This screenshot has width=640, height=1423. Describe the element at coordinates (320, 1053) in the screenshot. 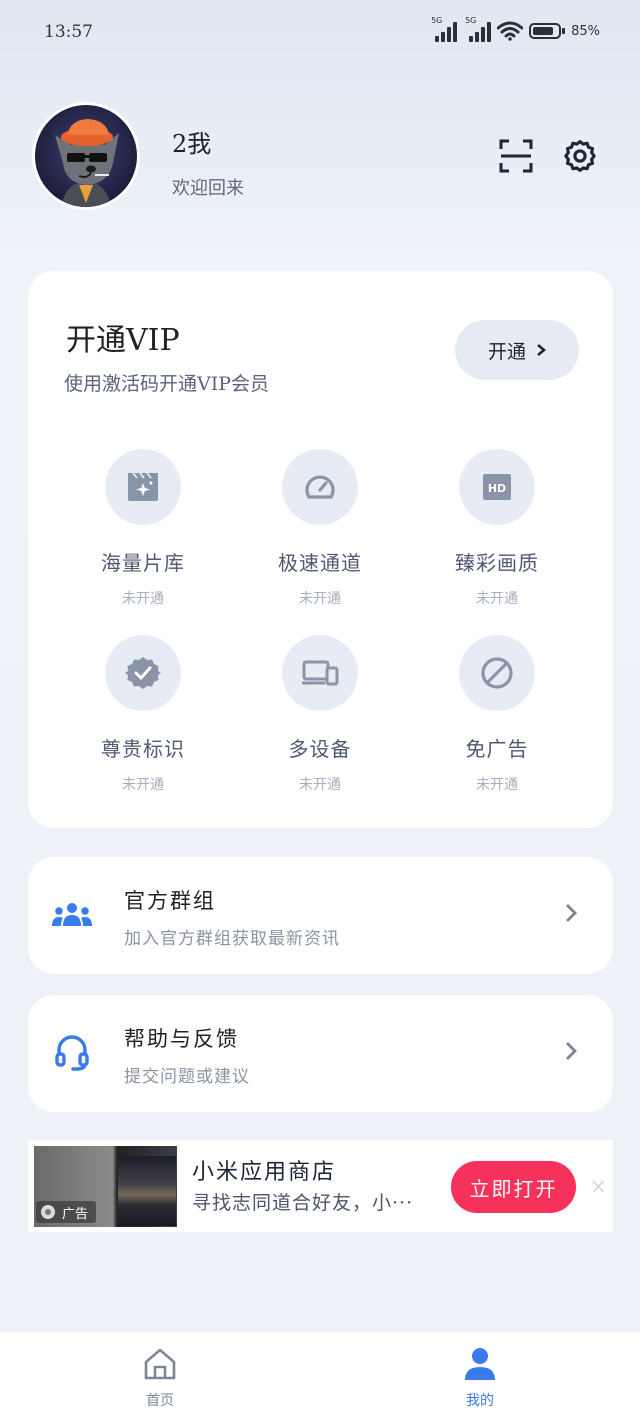

I see `menu-help-feedback: 帮助与反馈 提交问题或建议` at that location.